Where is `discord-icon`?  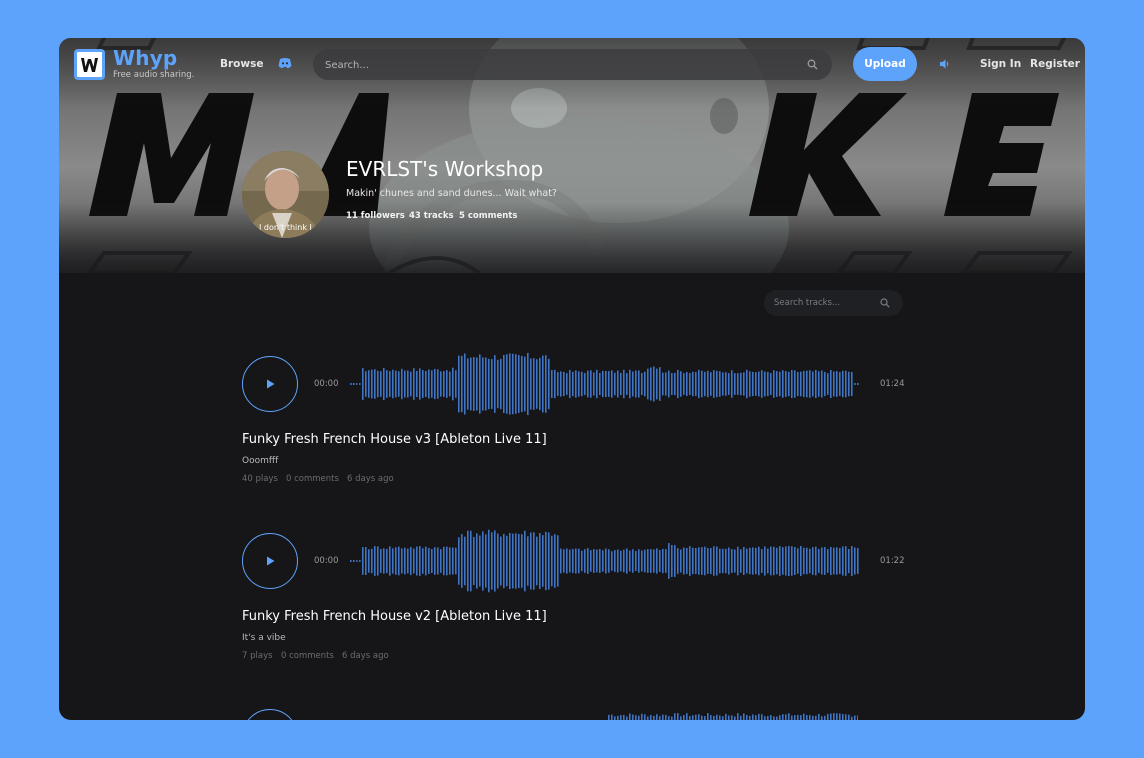 discord-icon is located at coordinates (285, 63).